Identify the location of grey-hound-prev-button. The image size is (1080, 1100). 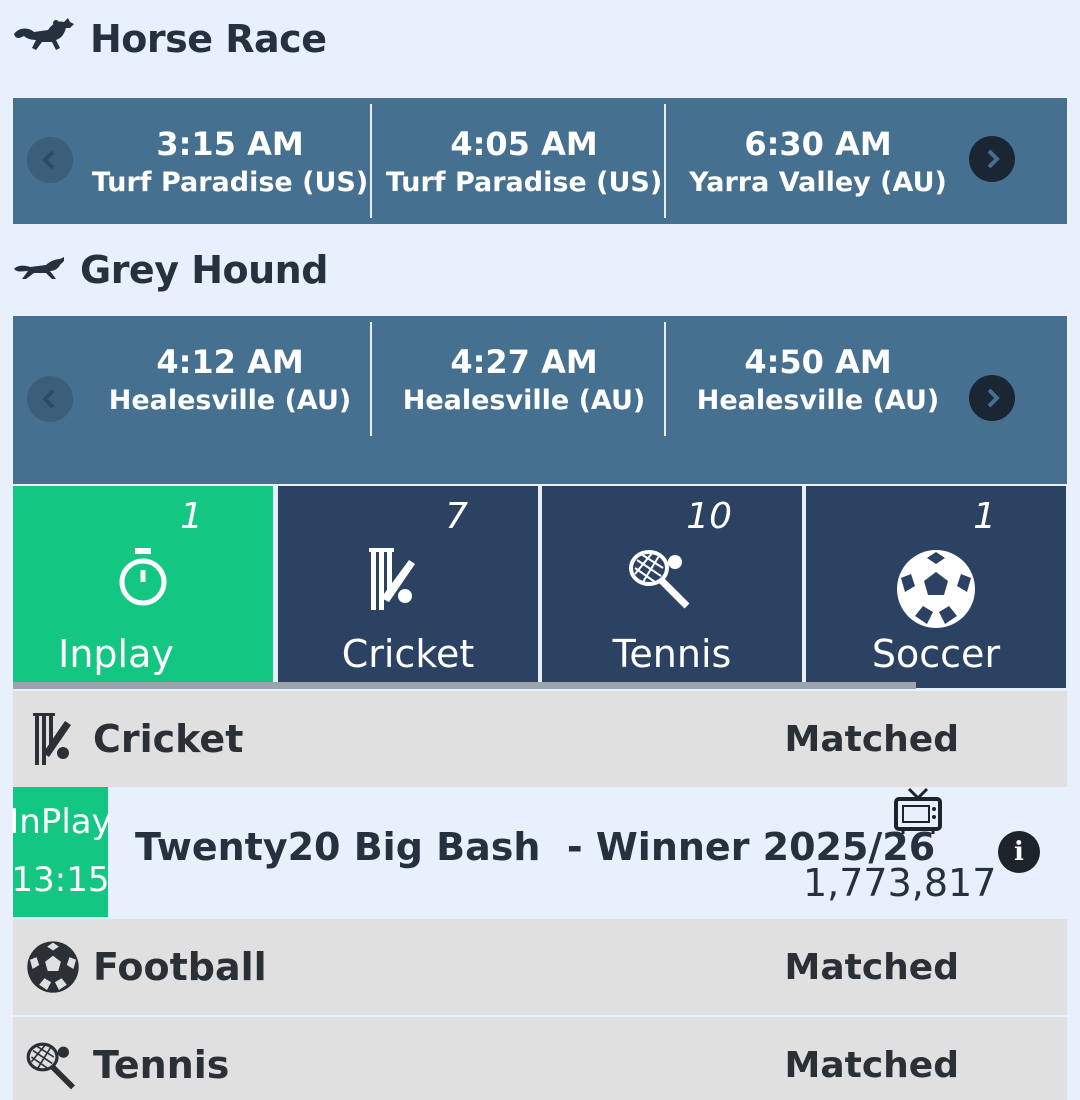
(50, 399).